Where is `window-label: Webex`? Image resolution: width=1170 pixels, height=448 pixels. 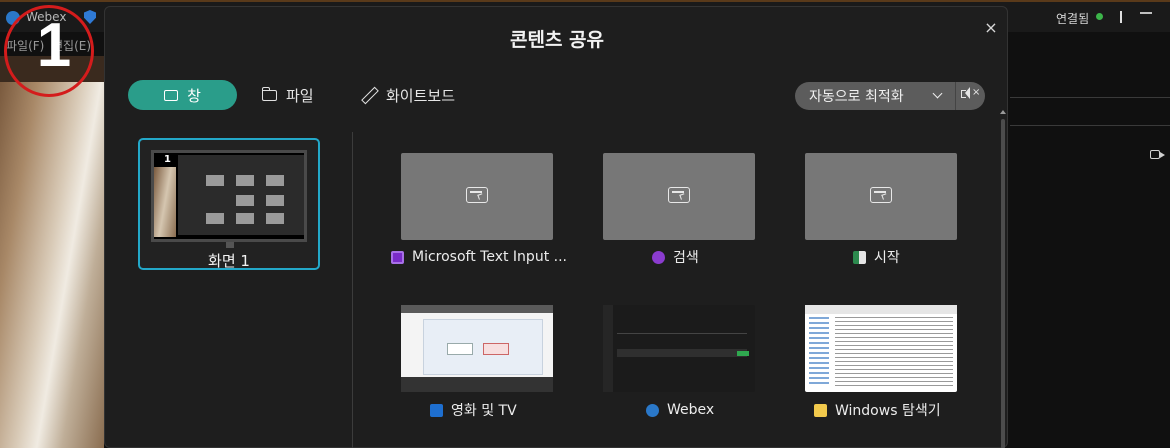
window-label: Webex is located at coordinates (680, 410).